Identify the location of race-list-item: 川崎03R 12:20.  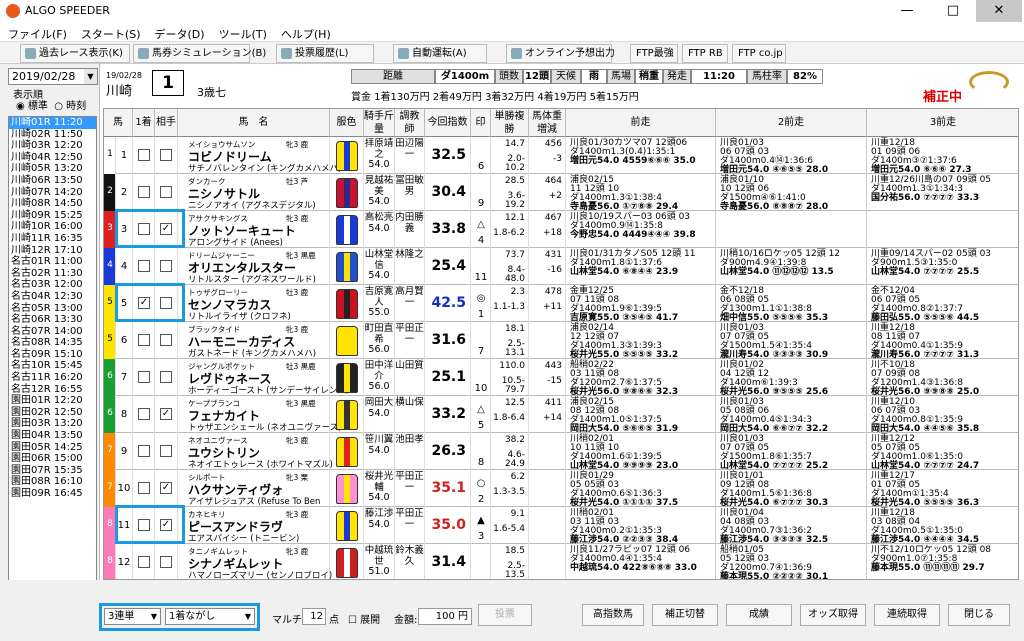
(52, 146).